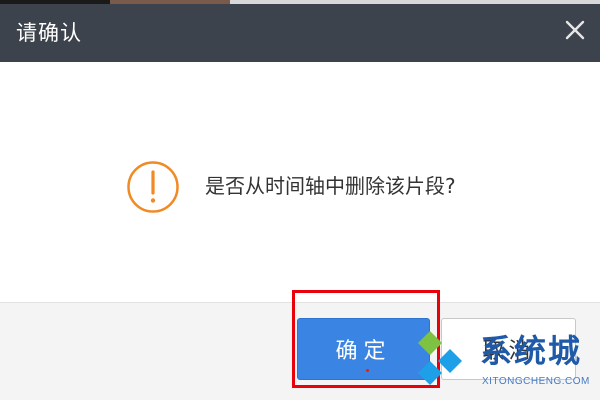  I want to click on close-button, so click(575, 30).